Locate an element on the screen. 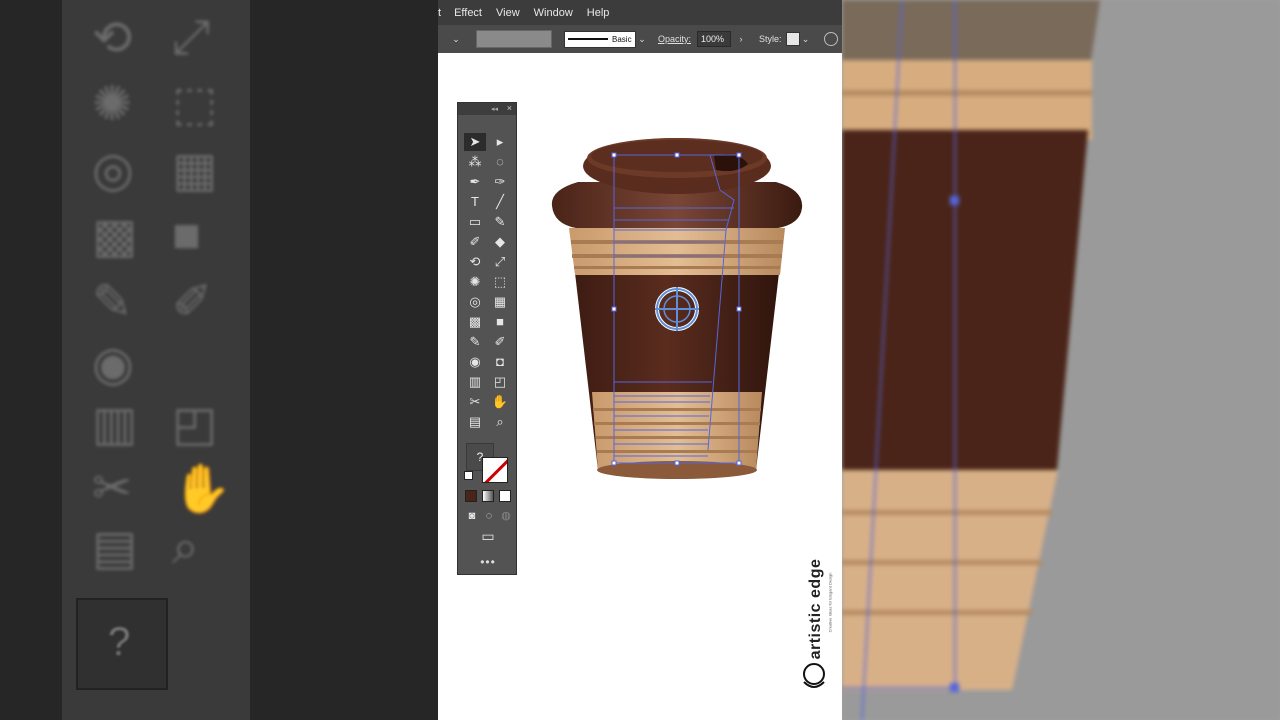 The height and width of the screenshot is (720, 1280). direct-selection-tool-icon: ▸ is located at coordinates (500, 142).